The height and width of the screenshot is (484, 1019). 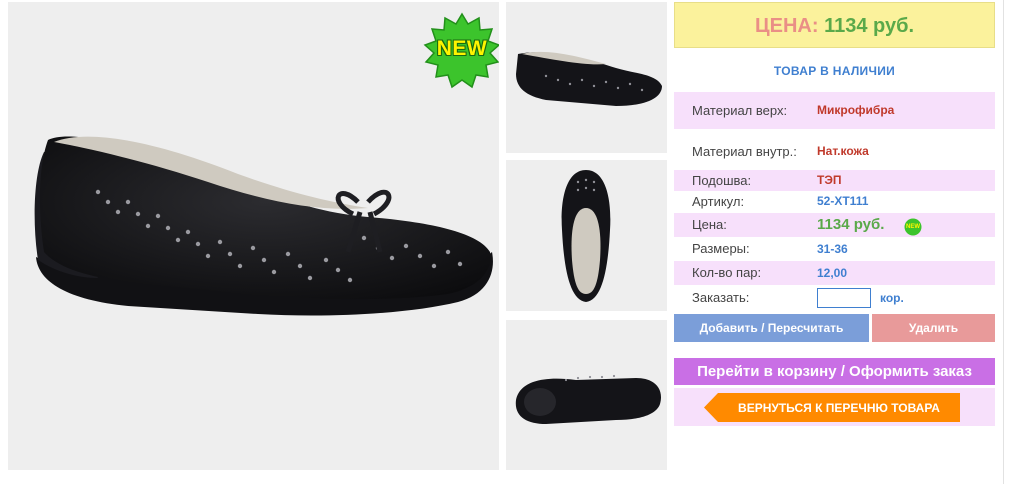 I want to click on thumbnail-top-view, so click(x=586, y=235).